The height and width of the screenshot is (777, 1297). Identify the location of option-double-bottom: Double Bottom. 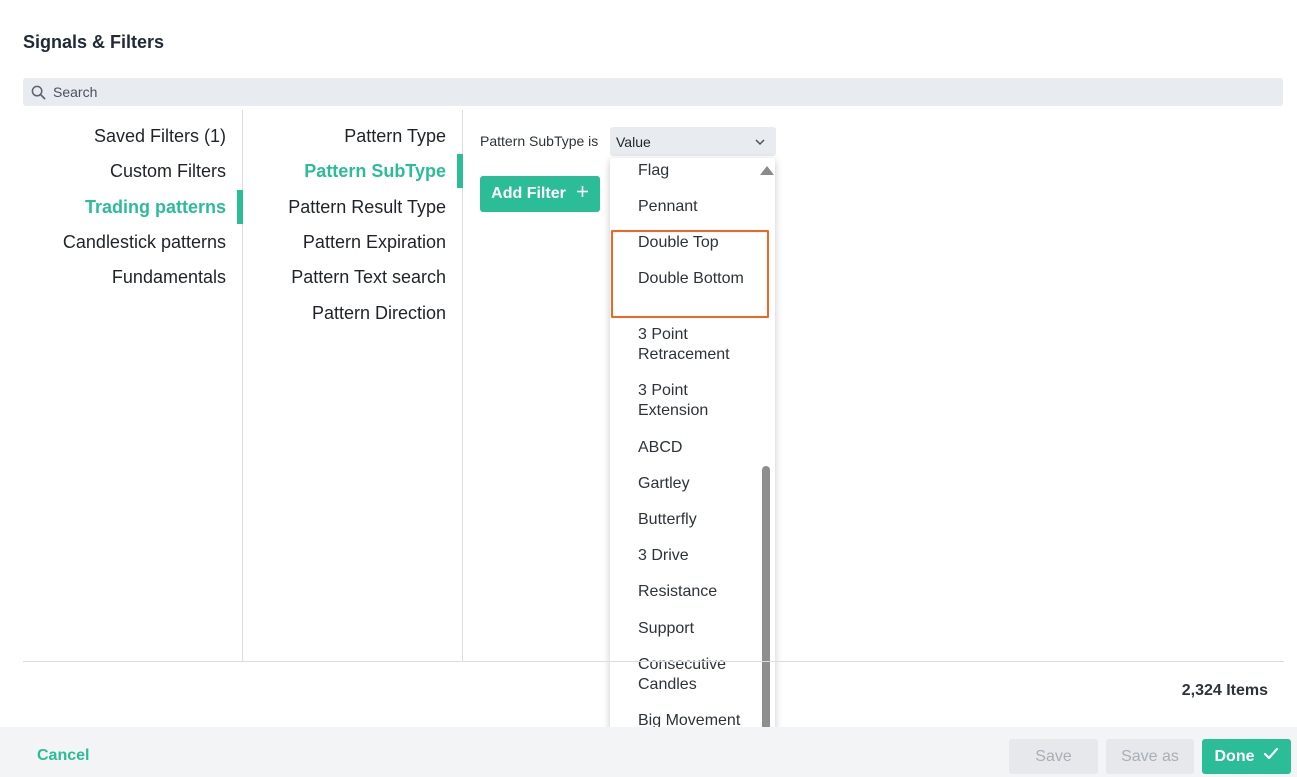
(698, 279).